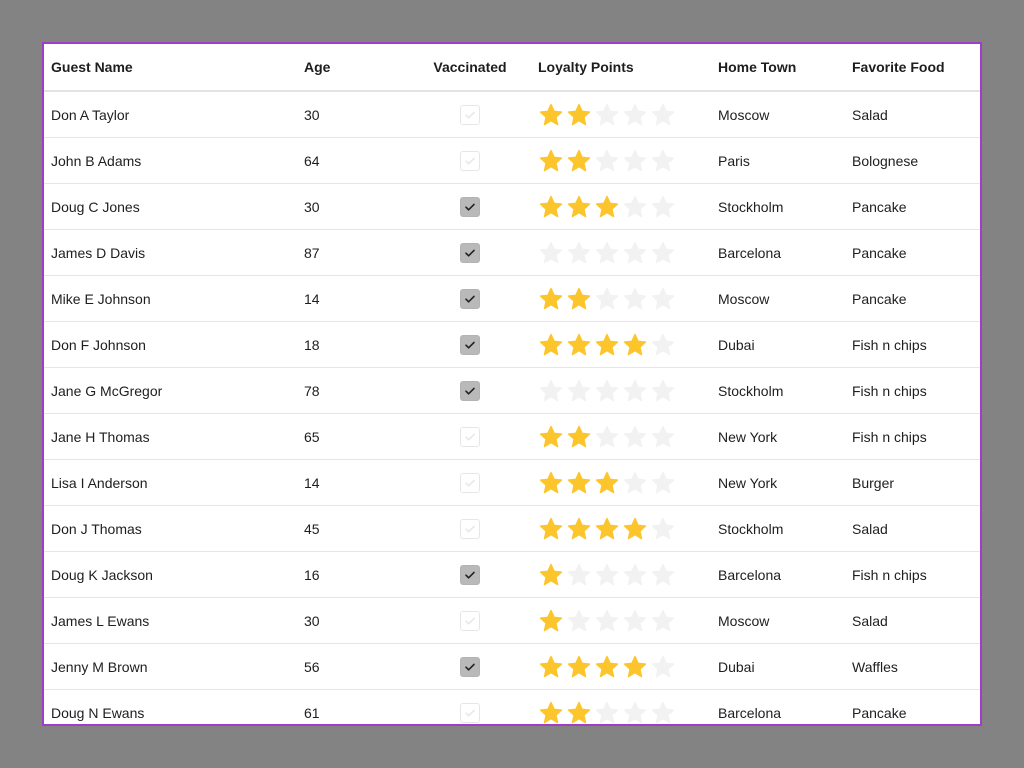 The height and width of the screenshot is (768, 1024). What do you see at coordinates (512, 252) in the screenshot?
I see `table-row: James D Davis 87 Barcelona Pancake` at bounding box center [512, 252].